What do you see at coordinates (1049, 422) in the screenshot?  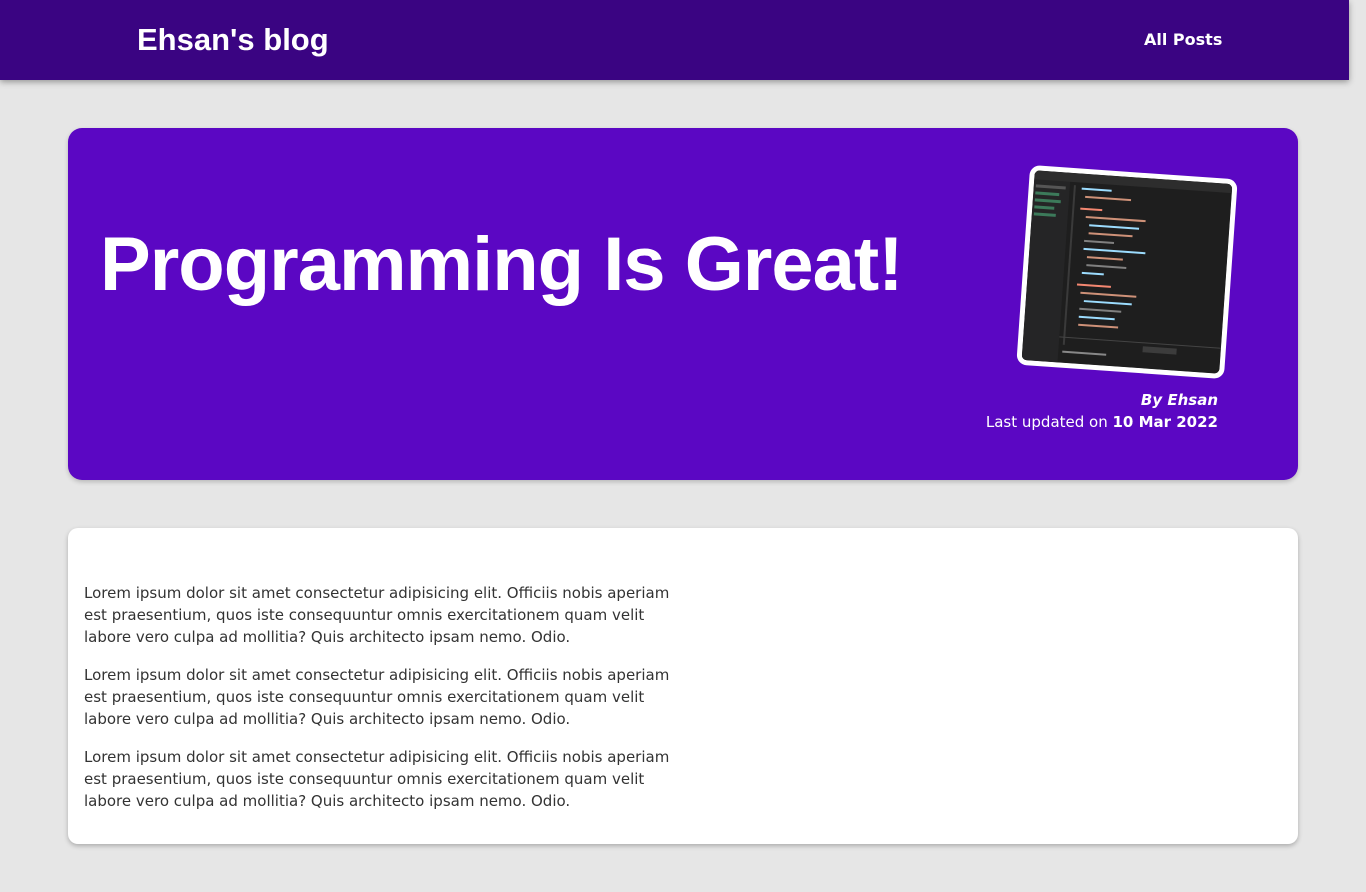 I see `updated-prefix: Last updated on` at bounding box center [1049, 422].